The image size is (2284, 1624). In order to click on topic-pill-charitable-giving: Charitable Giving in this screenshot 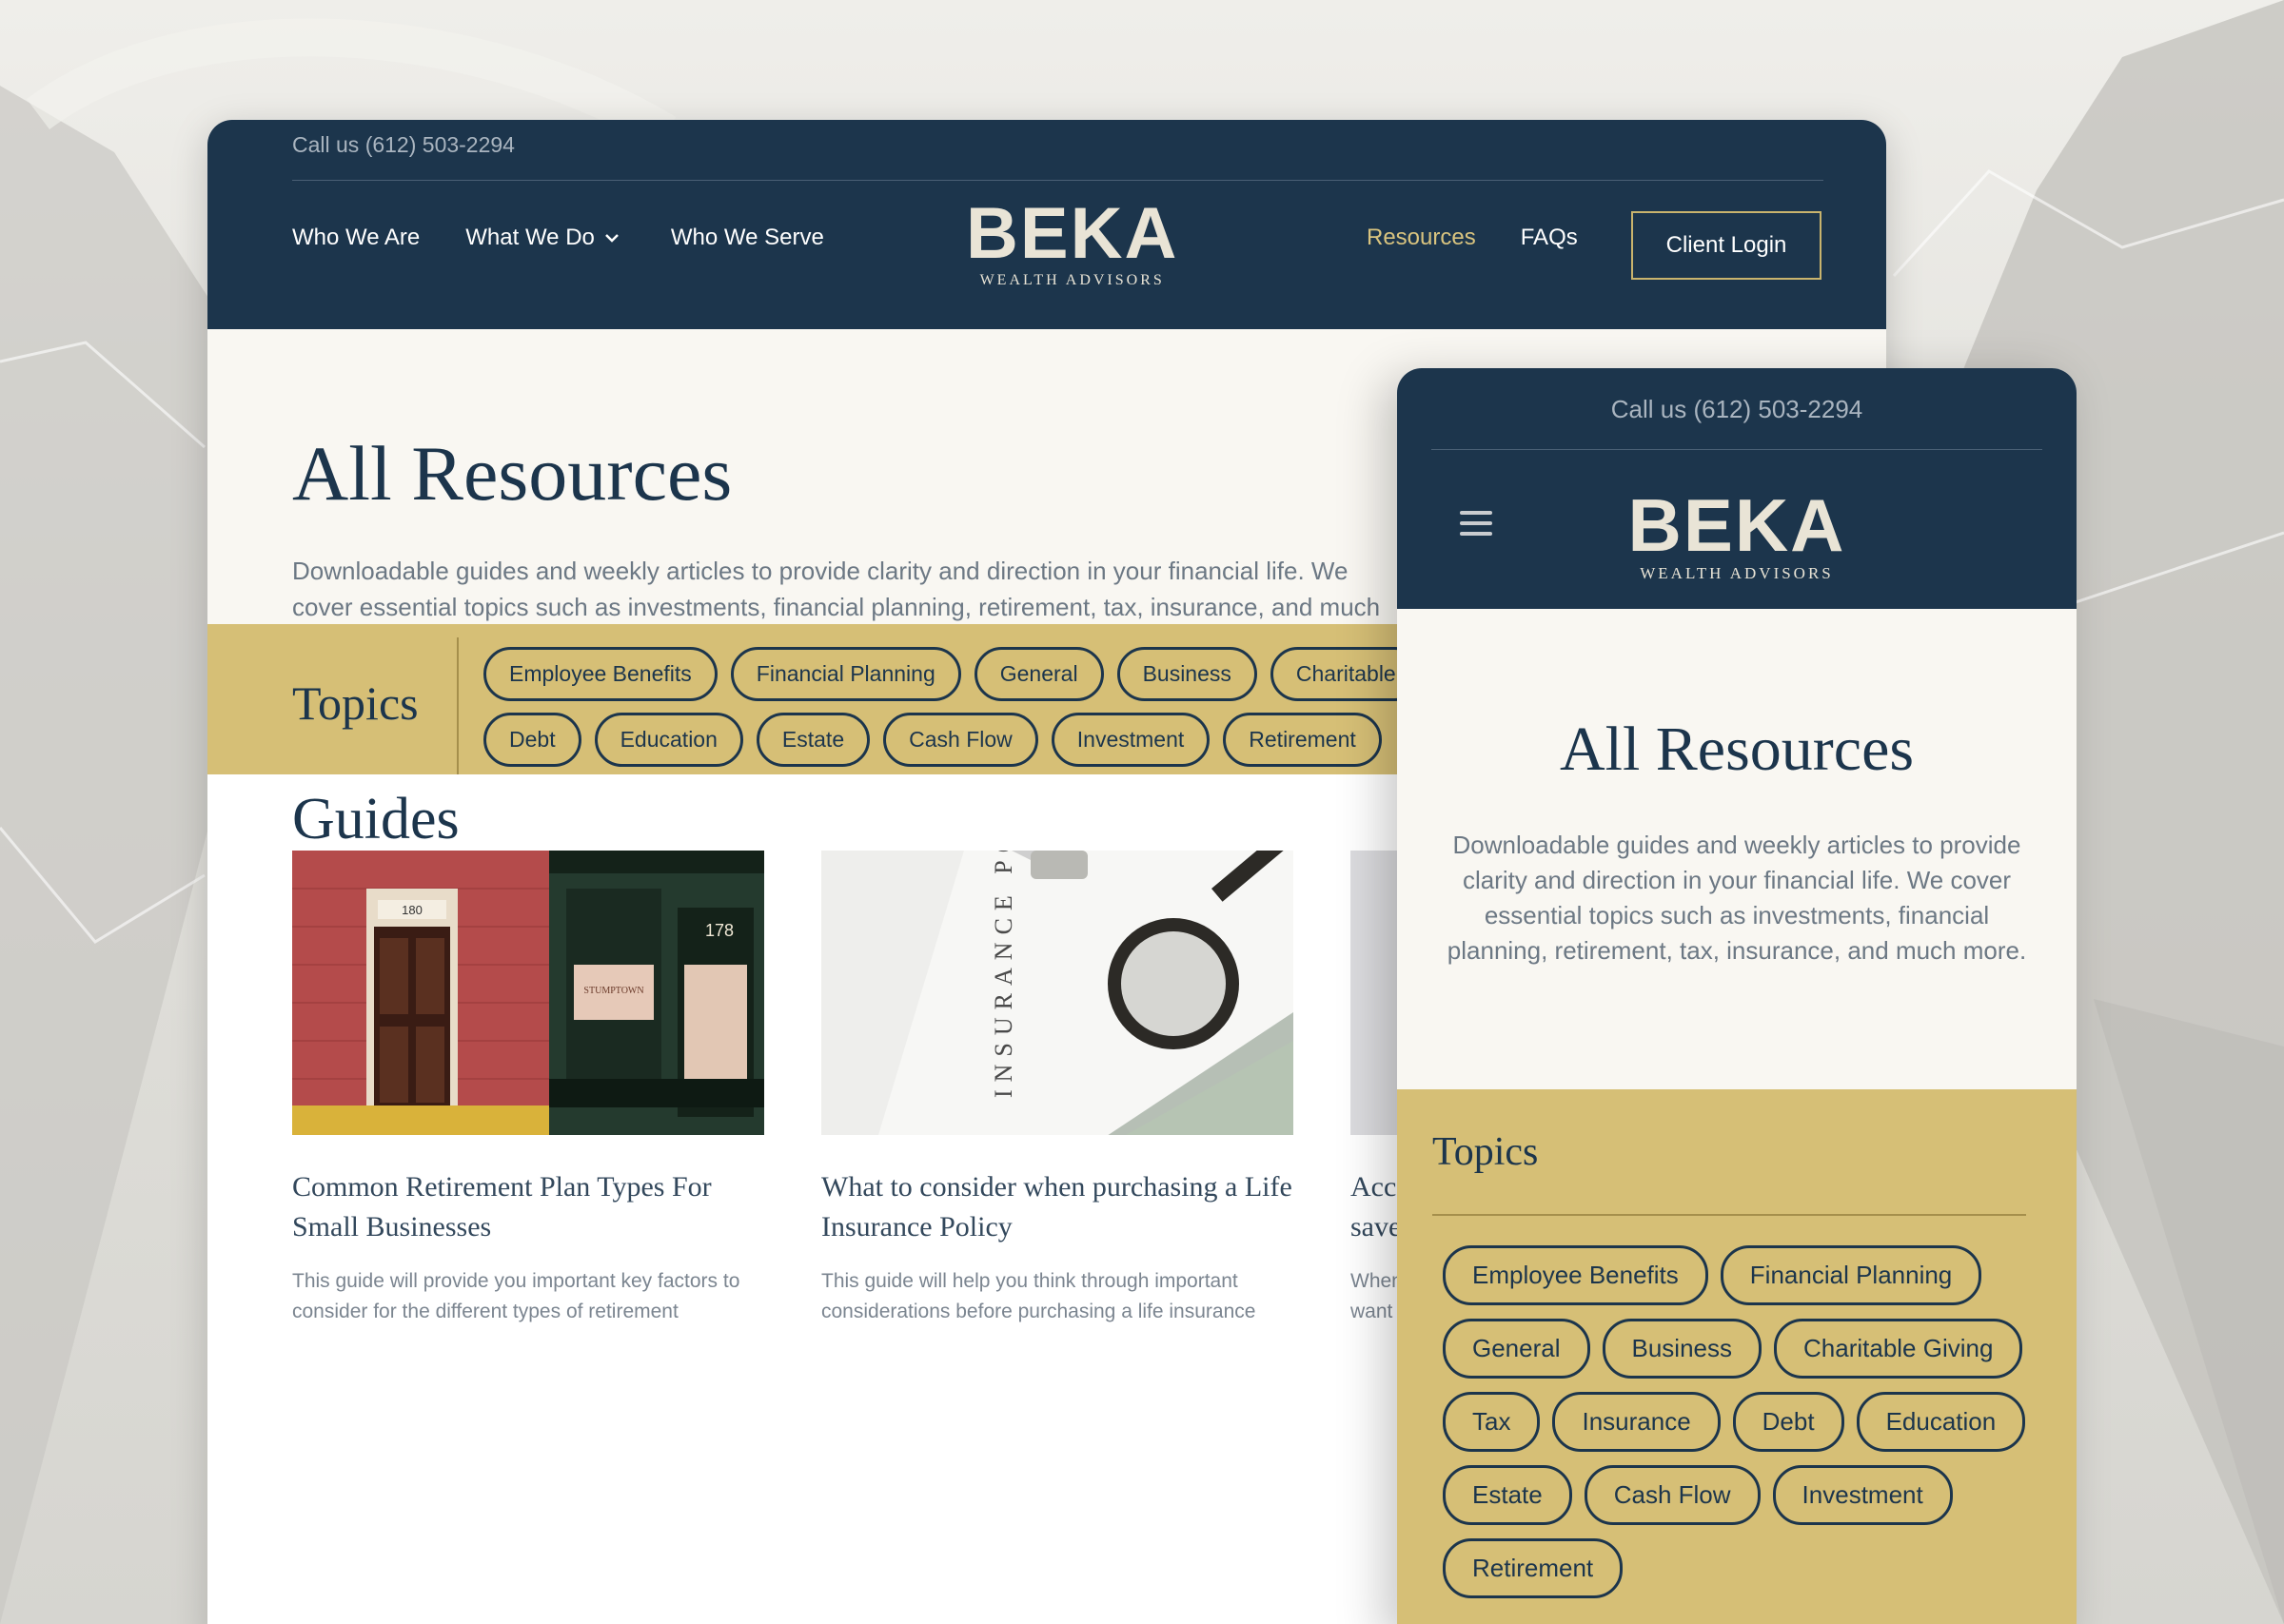, I will do `click(1898, 1349)`.